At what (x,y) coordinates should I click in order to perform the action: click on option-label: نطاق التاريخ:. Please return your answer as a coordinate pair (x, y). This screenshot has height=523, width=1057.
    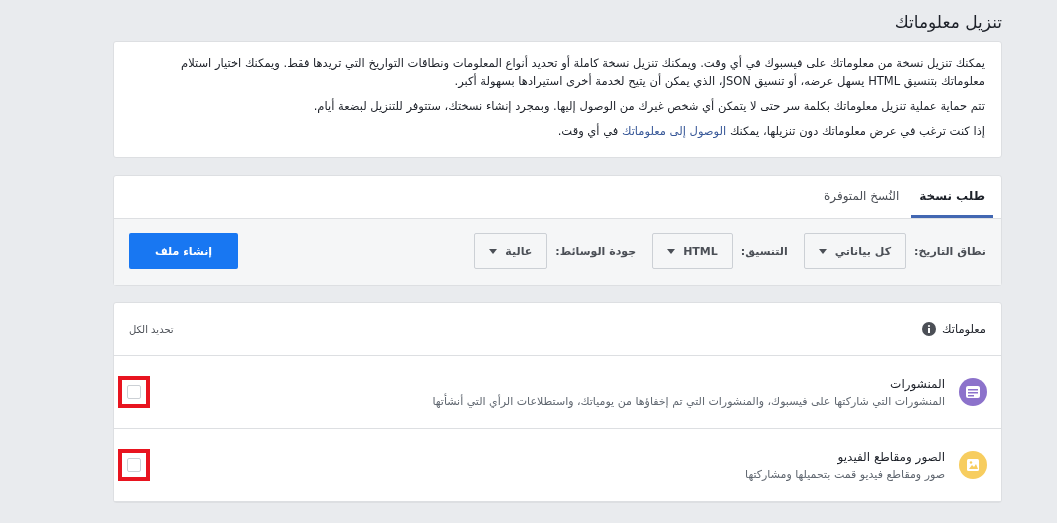
    Looking at the image, I should click on (950, 251).